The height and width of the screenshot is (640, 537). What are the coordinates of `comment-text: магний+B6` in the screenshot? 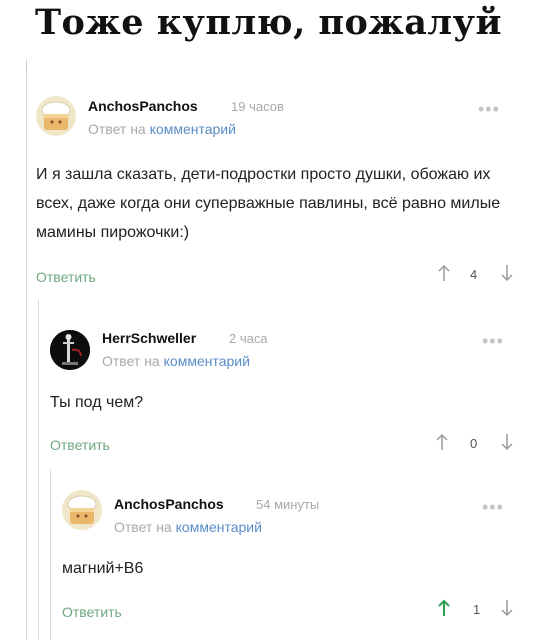 It's located at (103, 568).